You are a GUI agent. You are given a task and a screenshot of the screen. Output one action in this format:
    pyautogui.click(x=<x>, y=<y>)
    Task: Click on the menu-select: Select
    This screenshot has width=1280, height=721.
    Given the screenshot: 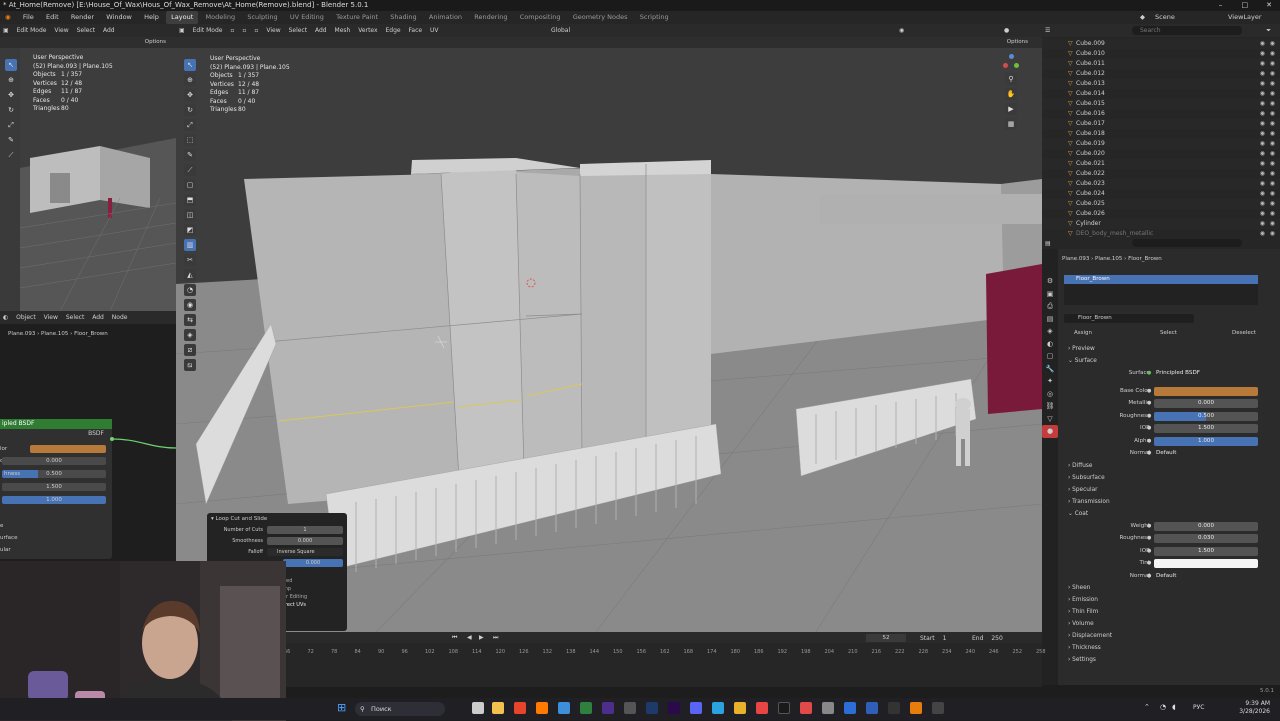 What is the action you would take?
    pyautogui.click(x=86, y=30)
    